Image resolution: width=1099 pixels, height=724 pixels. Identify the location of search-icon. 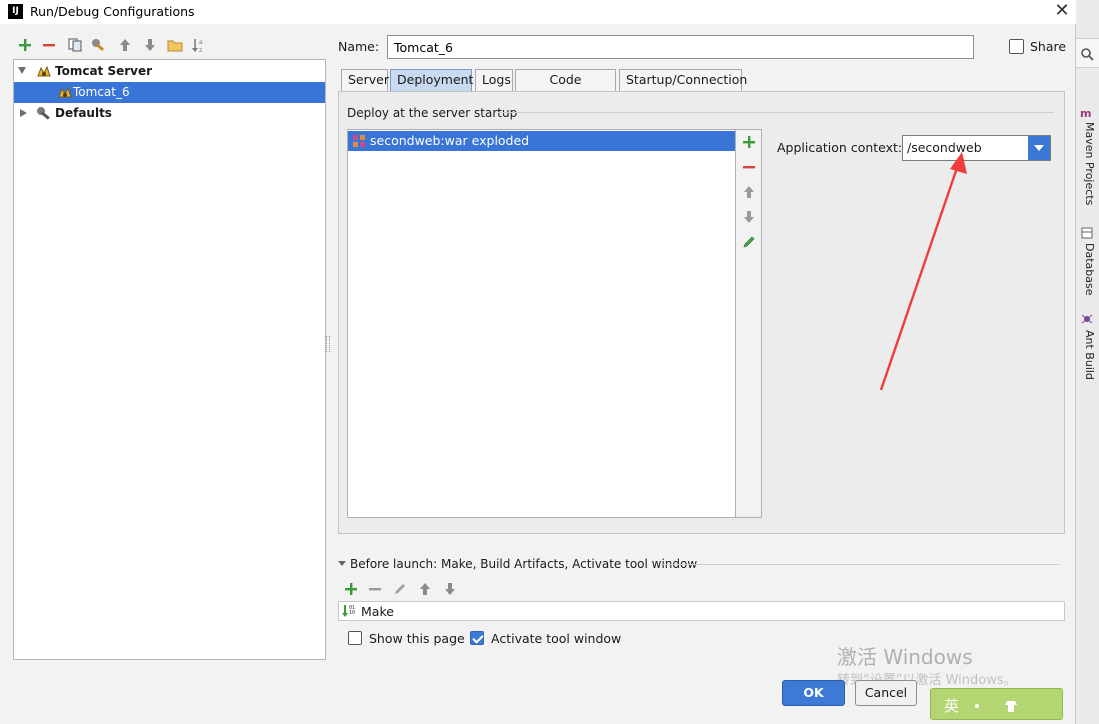
(1087, 54).